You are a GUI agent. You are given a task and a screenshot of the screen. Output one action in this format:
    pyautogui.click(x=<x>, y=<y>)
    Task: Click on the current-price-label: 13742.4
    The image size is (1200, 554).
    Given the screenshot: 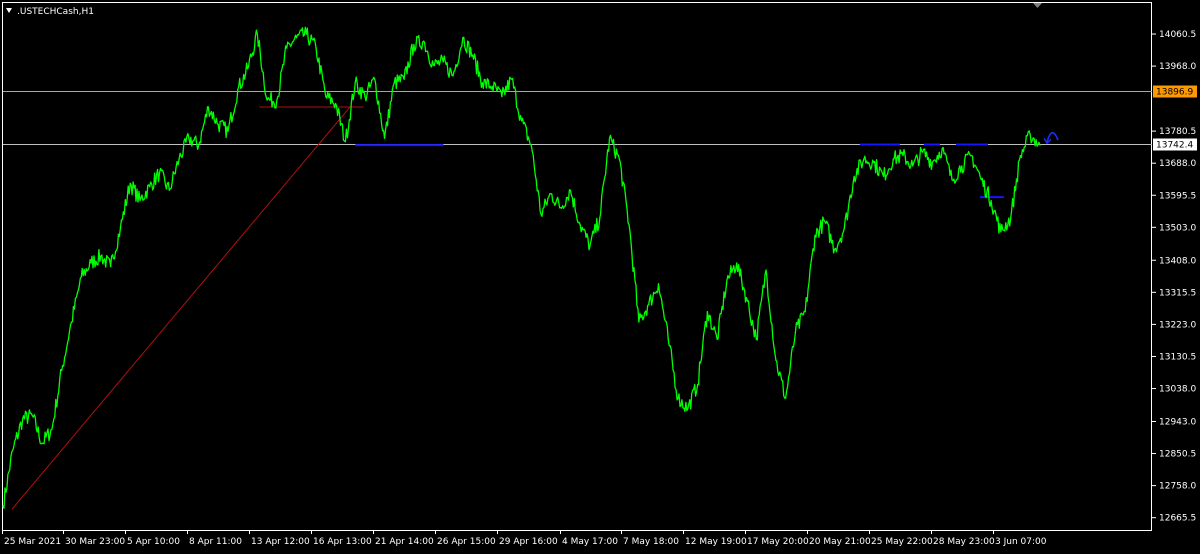 What is the action you would take?
    pyautogui.click(x=1174, y=146)
    